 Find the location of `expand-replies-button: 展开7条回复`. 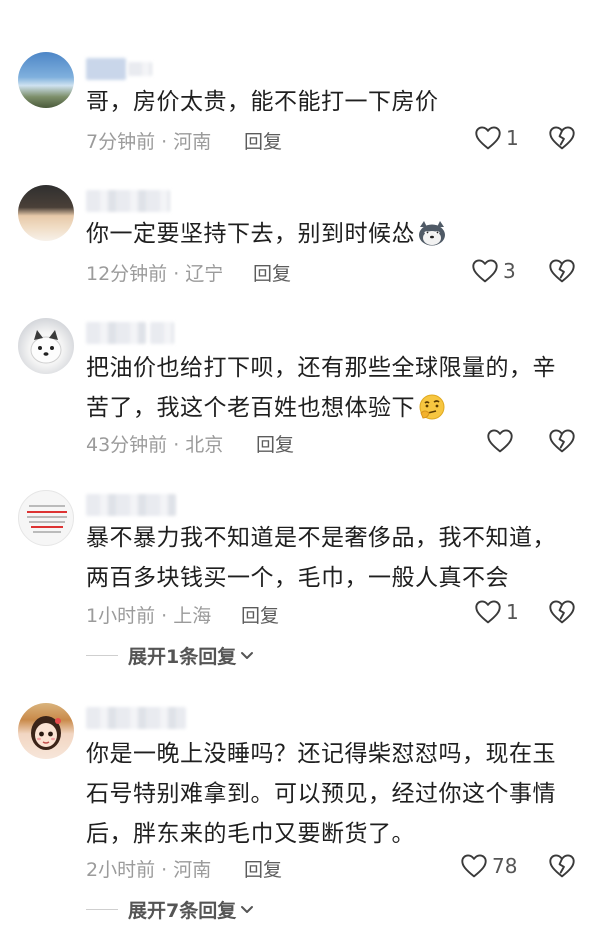

expand-replies-button: 展开7条回复 is located at coordinates (170, 909).